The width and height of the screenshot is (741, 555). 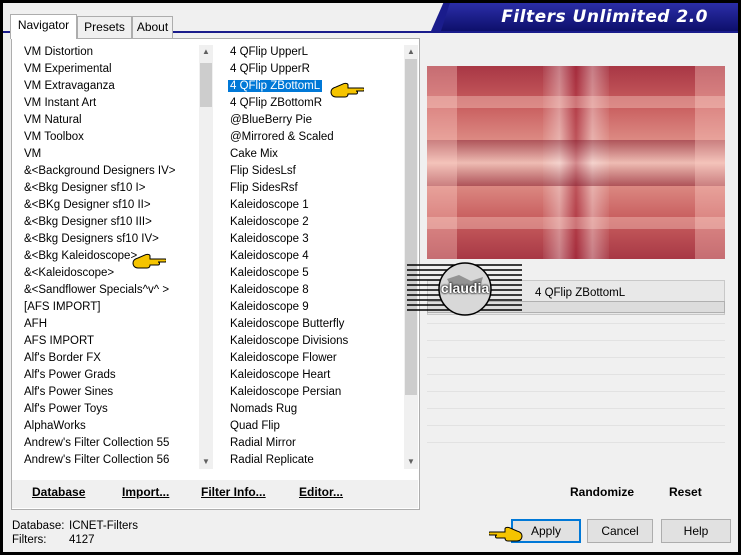 I want to click on list-item-label: Kaleidoscope 3, so click(x=269, y=239).